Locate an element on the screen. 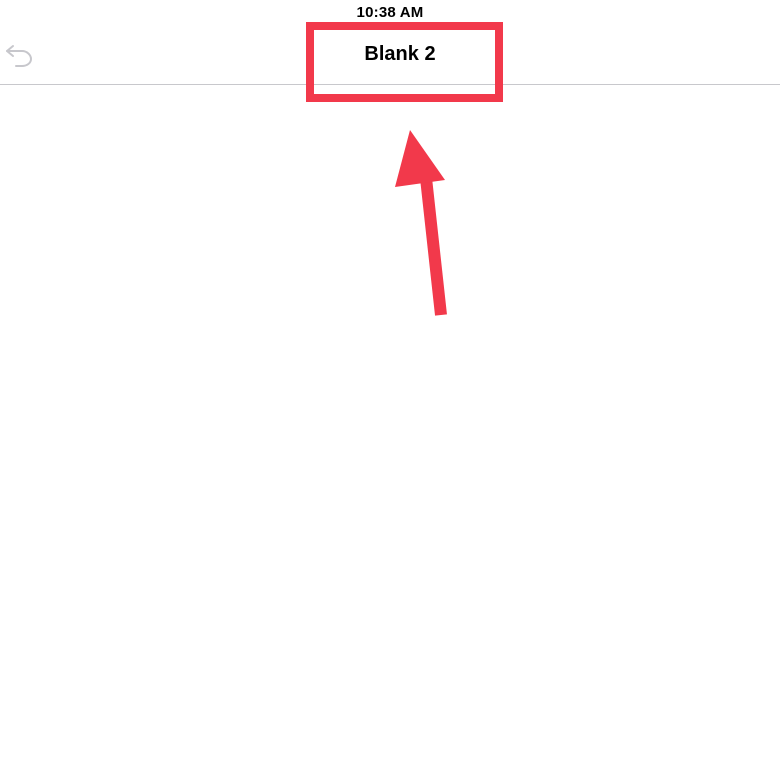 This screenshot has height=780, width=780. status-bar-time: 10:38 AM is located at coordinates (390, 12).